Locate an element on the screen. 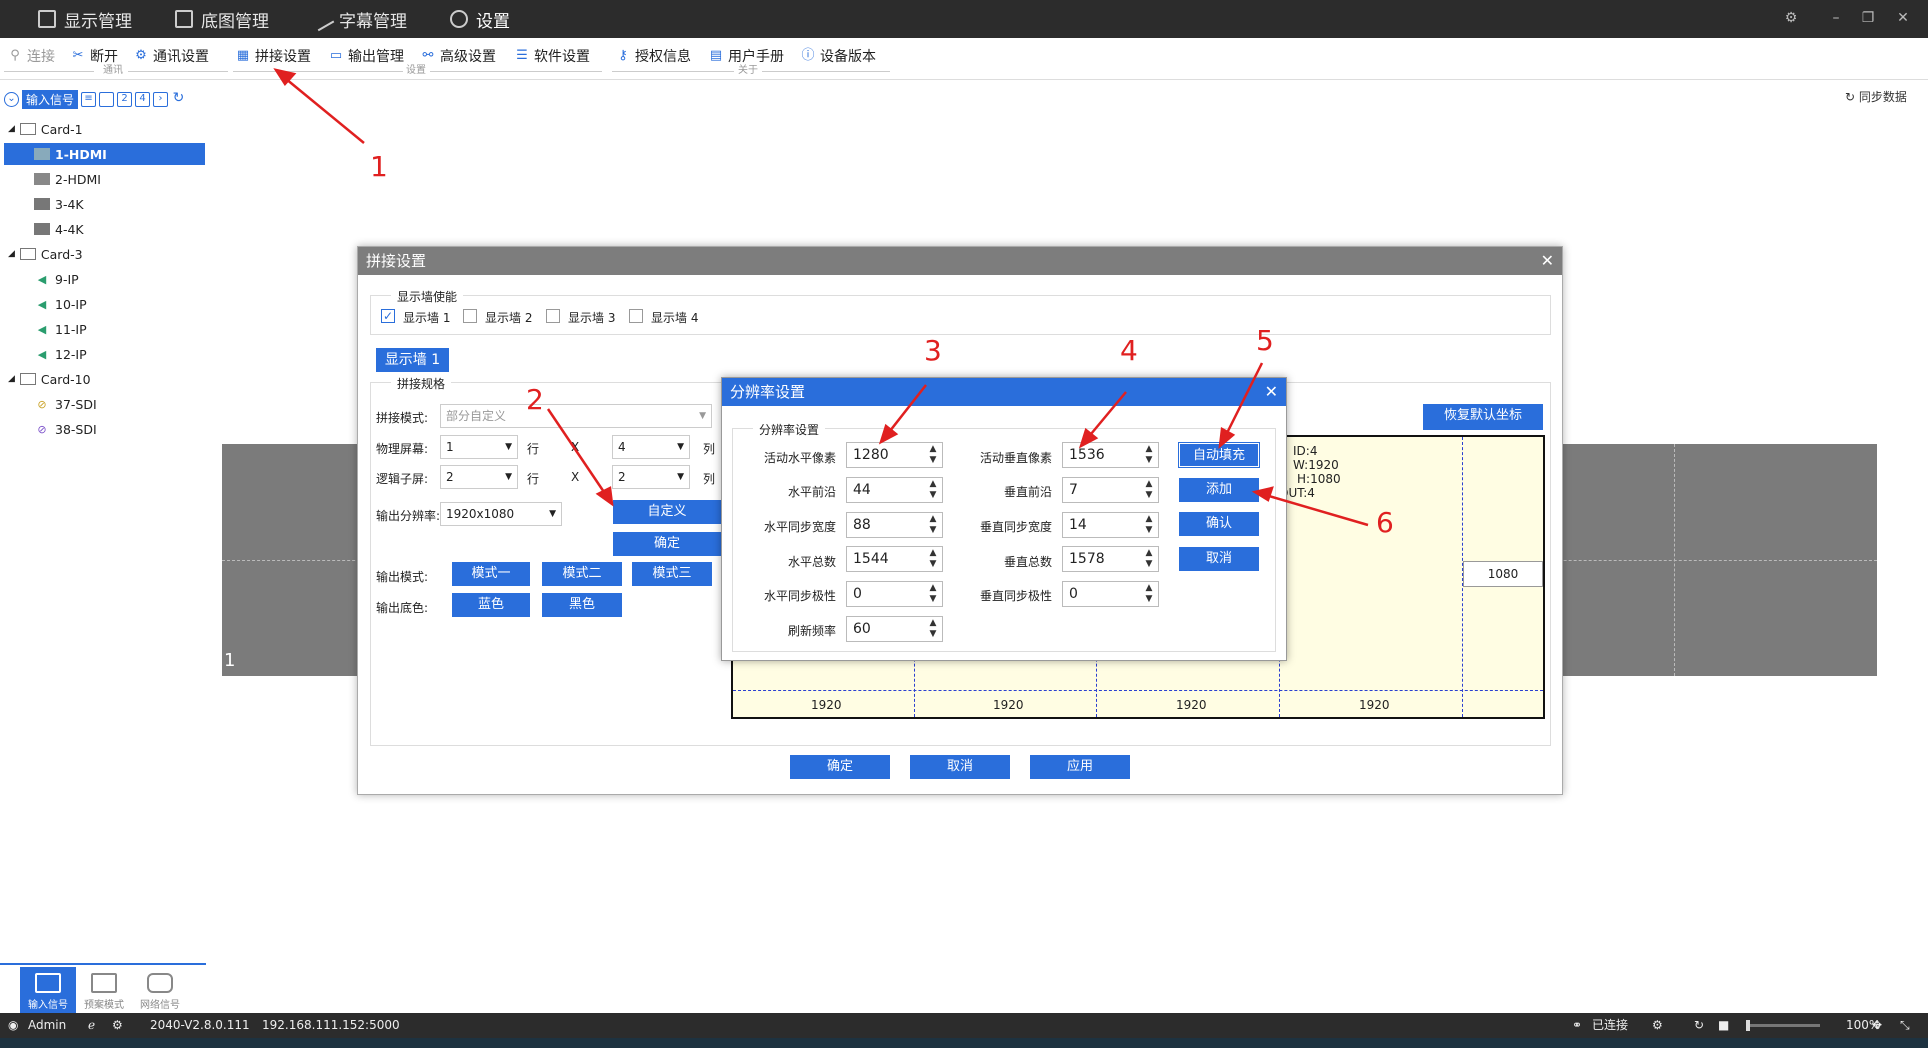 The width and height of the screenshot is (1928, 1048). connect-button: ⚲ 连接 is located at coordinates (31, 56).